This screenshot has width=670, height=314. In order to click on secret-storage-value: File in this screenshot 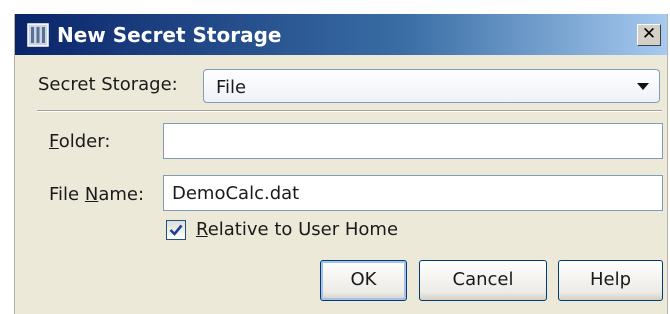, I will do `click(231, 87)`.